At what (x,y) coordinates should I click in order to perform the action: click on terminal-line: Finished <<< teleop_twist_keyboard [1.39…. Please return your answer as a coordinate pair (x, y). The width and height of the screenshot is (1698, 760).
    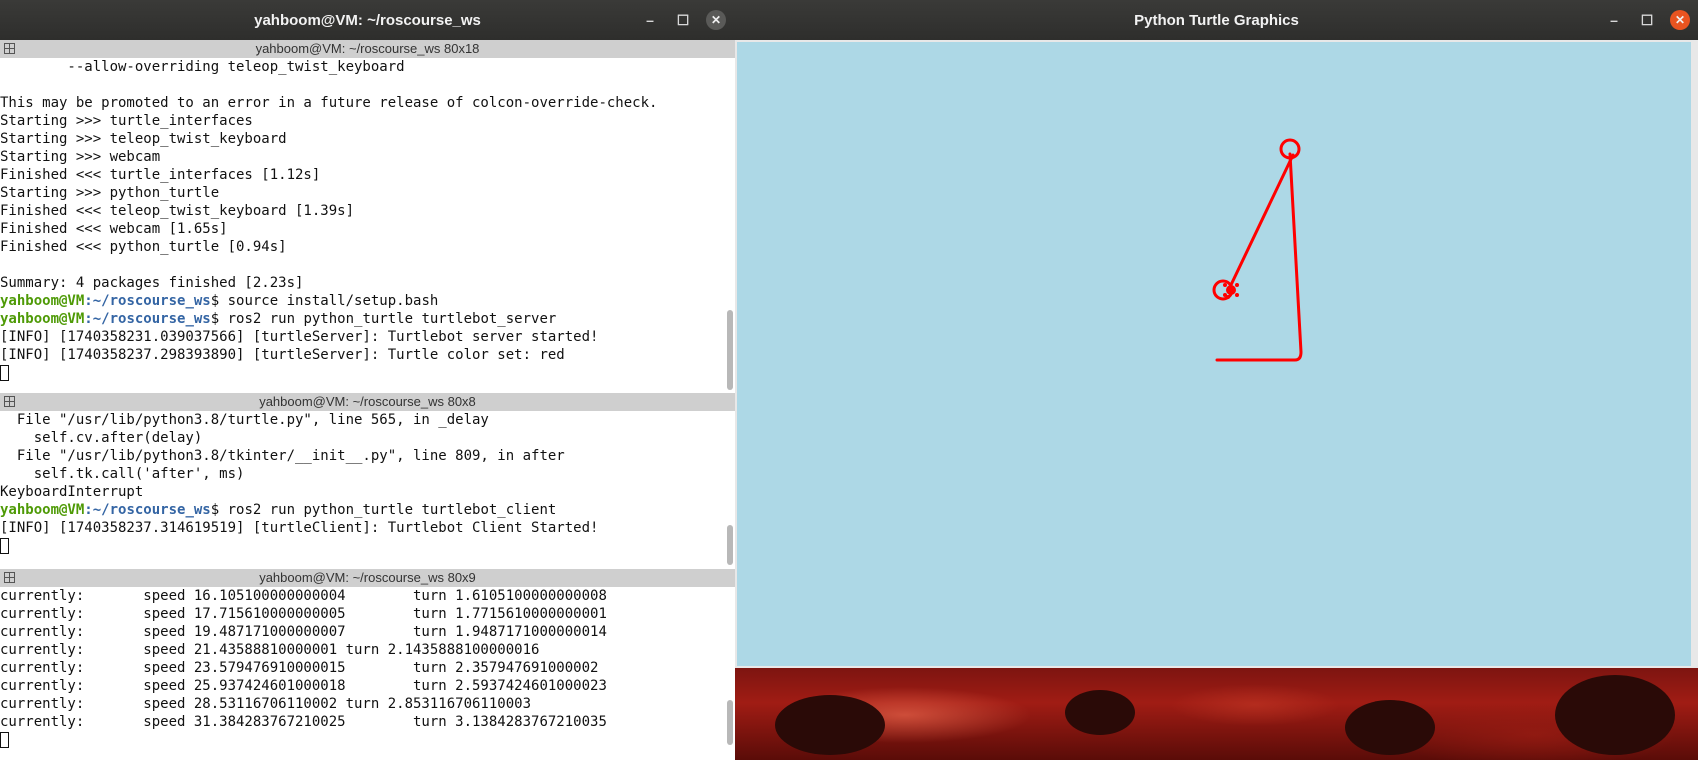
    Looking at the image, I should click on (177, 211).